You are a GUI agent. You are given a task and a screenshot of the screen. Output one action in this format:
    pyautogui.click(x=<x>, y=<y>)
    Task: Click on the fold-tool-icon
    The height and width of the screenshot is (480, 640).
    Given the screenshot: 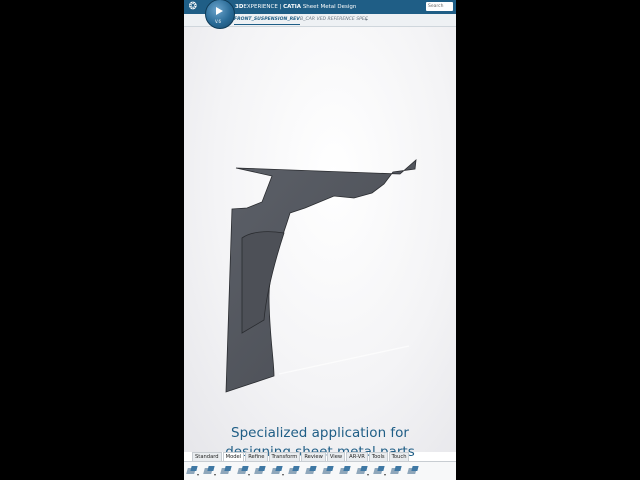 What is the action you would take?
    pyautogui.click(x=345, y=471)
    